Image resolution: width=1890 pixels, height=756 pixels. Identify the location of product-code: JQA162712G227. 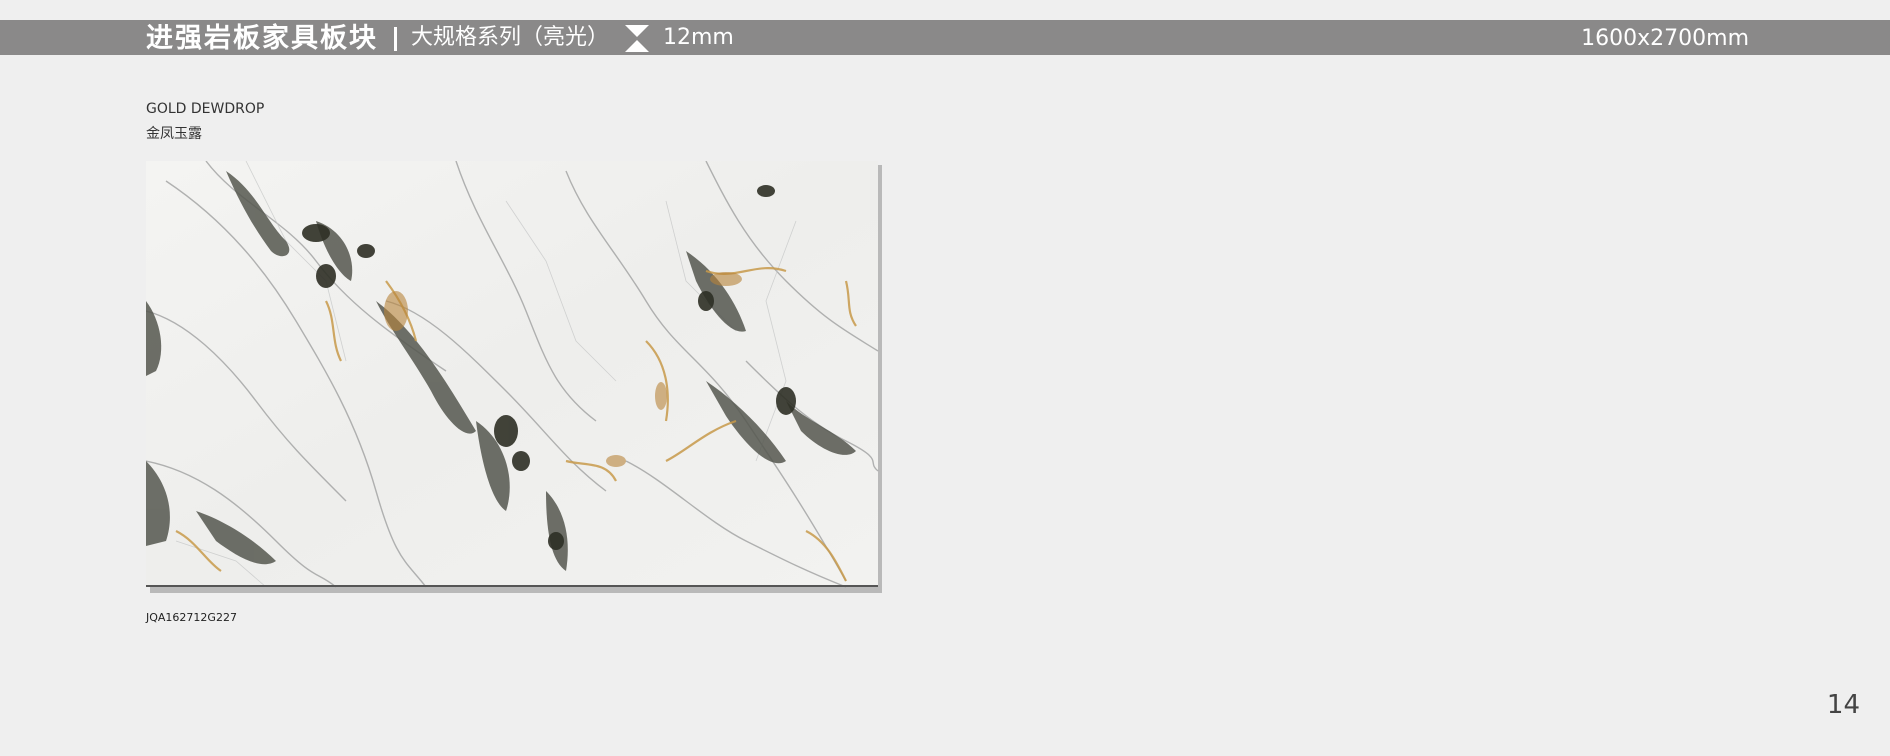
(191, 617).